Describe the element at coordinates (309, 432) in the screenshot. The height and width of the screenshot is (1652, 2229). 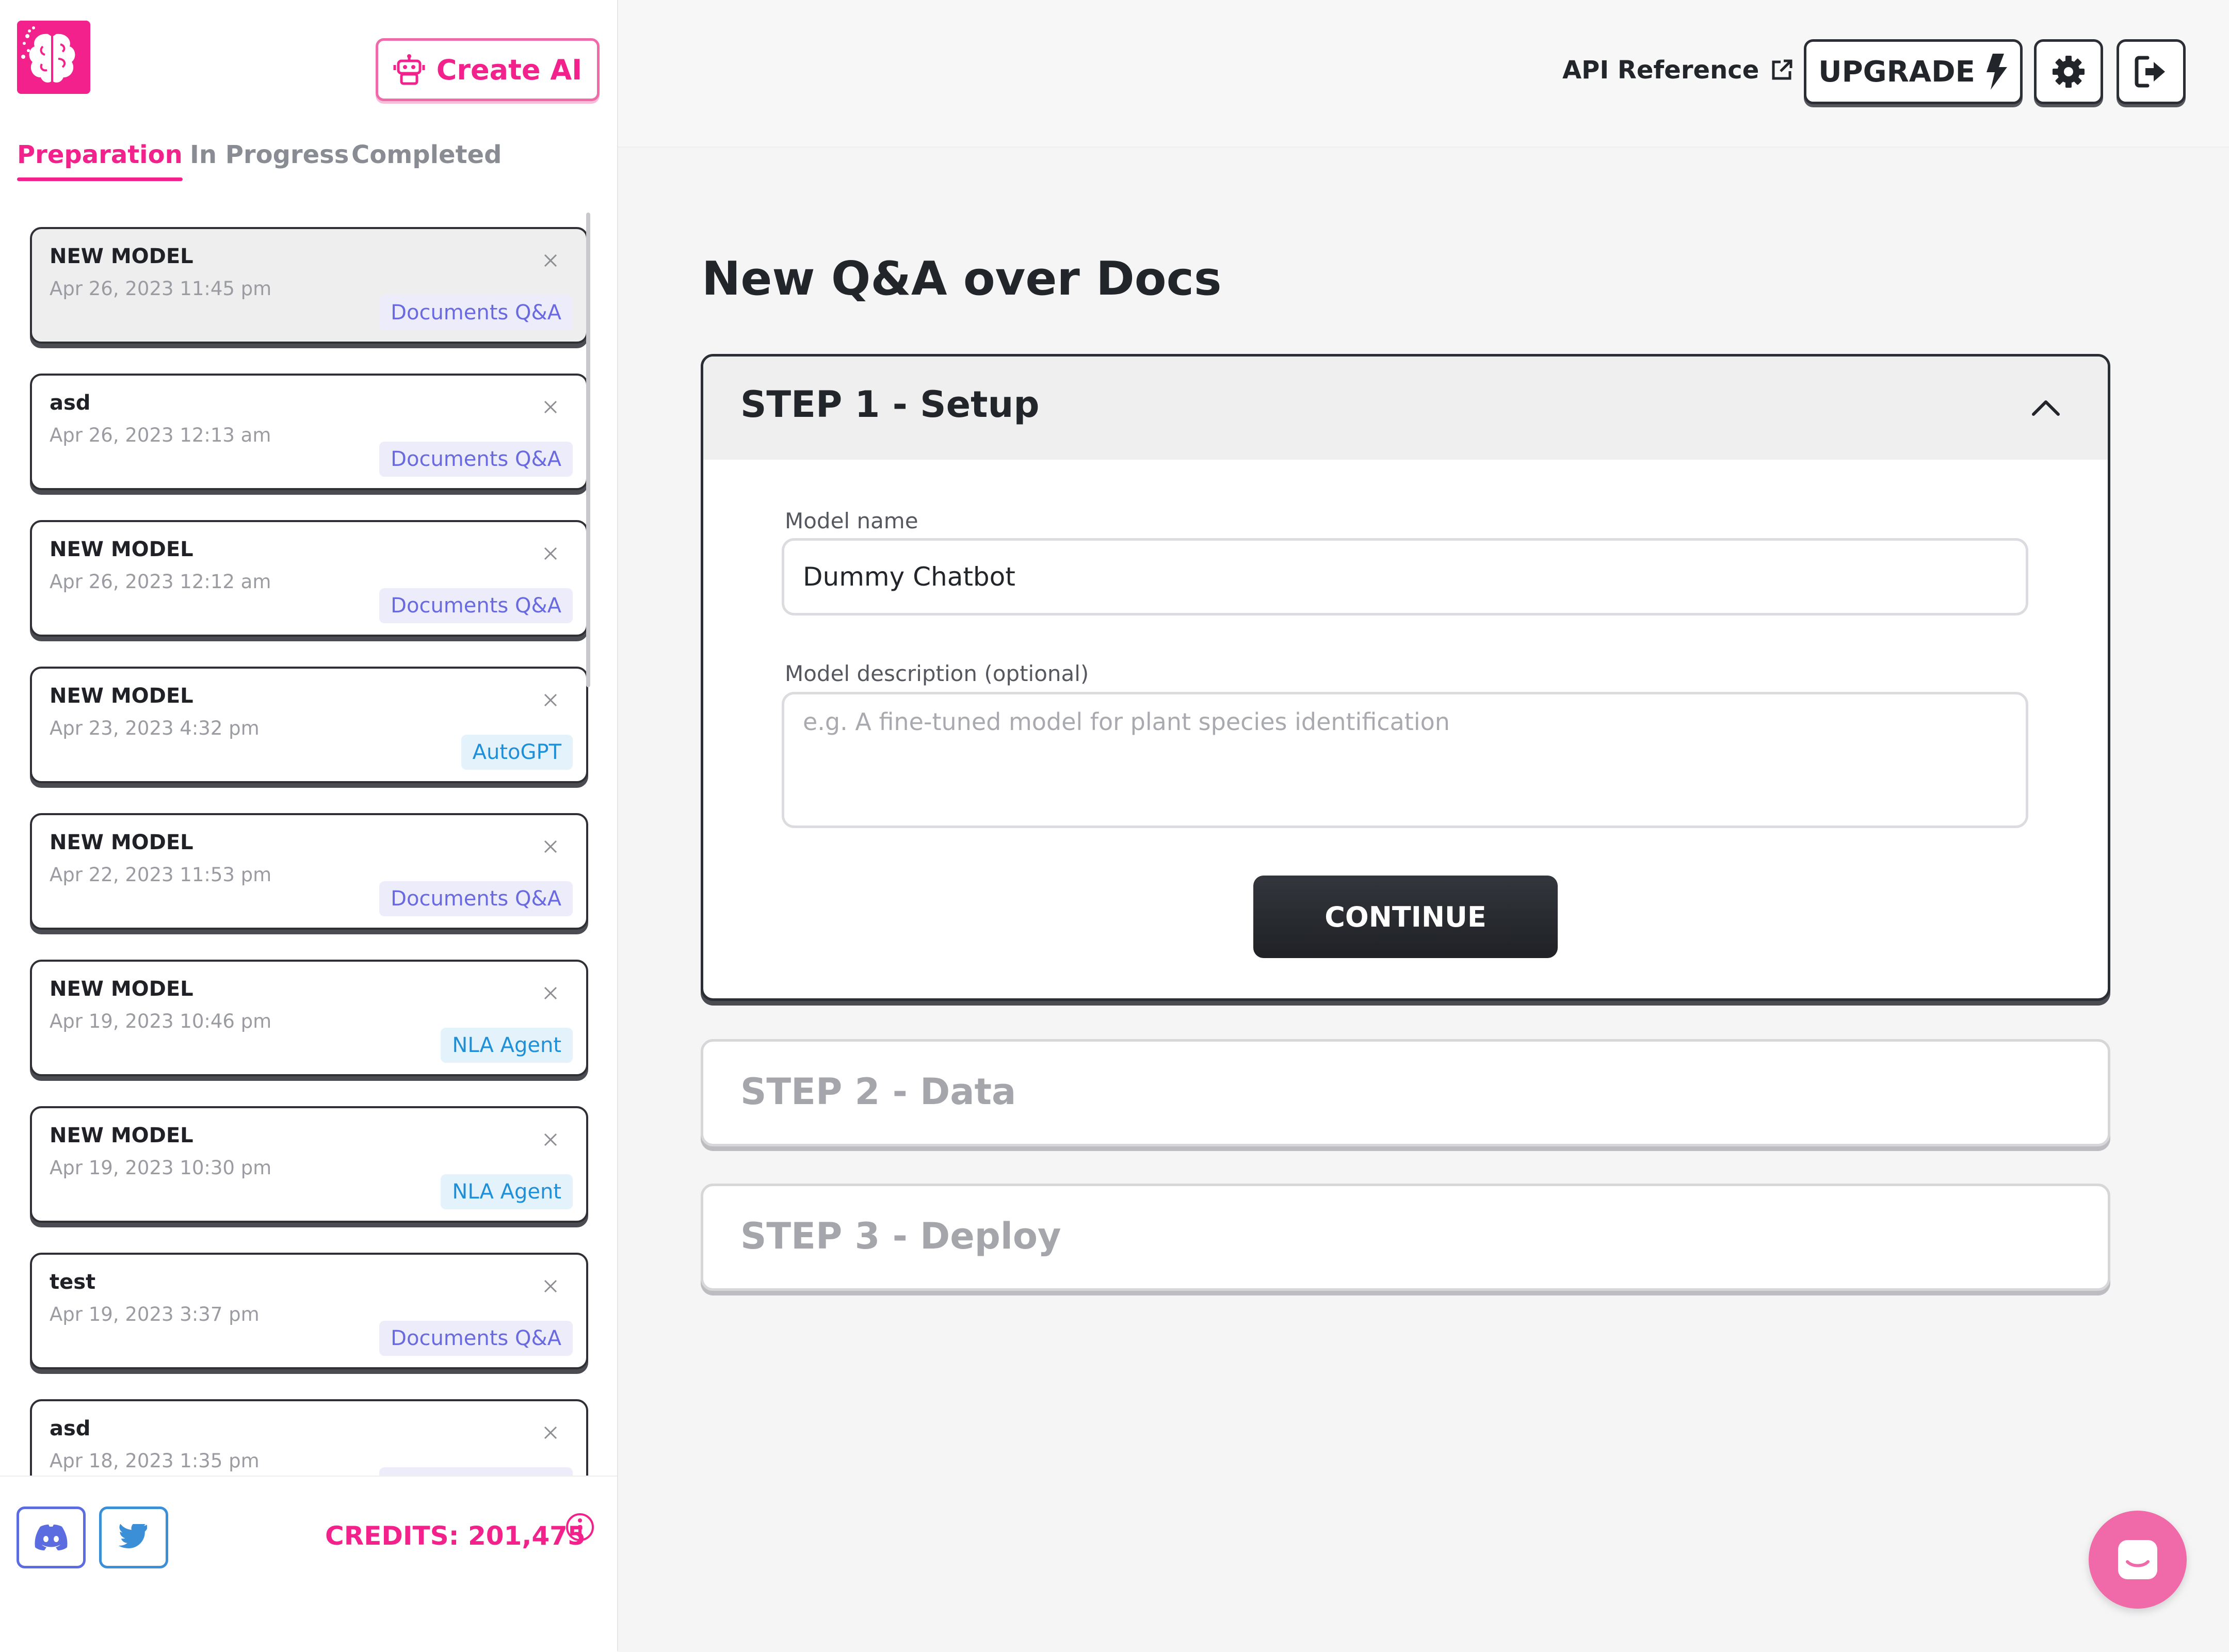
I see `model-card: asd Apr 26, 2023 12:13 am Documents Q&A` at that location.